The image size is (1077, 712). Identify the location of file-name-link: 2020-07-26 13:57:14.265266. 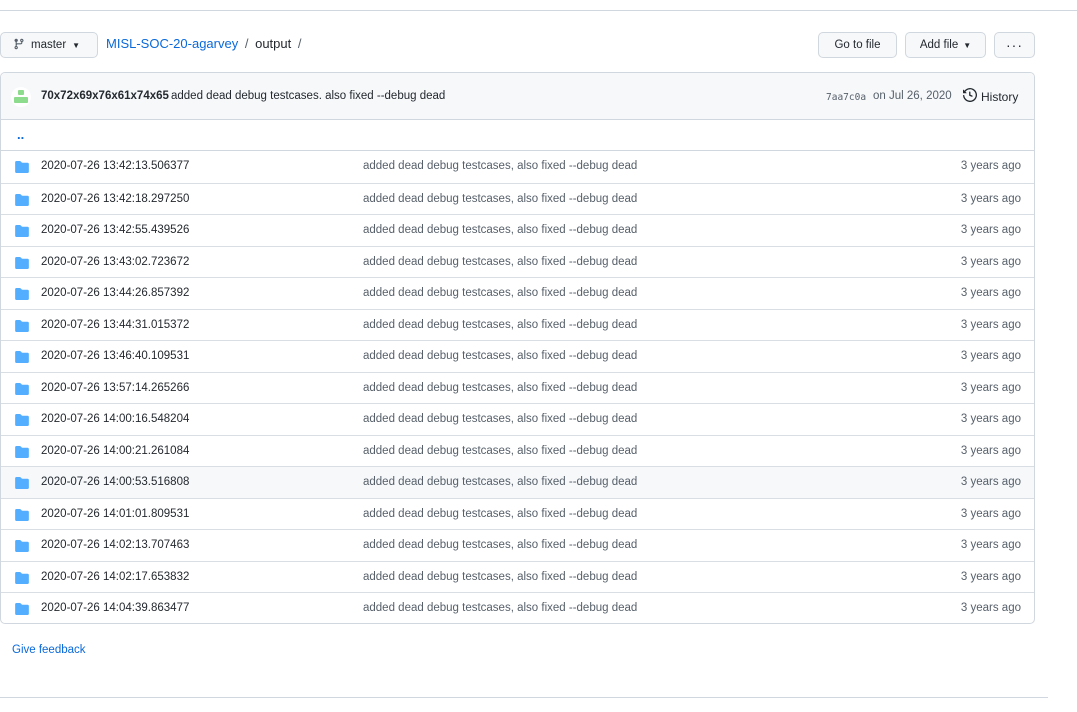
(115, 388).